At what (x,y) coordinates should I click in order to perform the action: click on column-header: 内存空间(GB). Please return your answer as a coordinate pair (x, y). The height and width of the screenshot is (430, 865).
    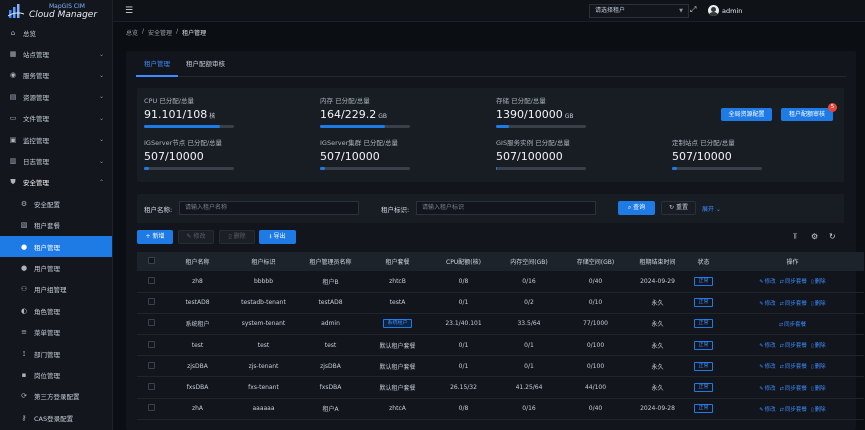
    Looking at the image, I should click on (529, 261).